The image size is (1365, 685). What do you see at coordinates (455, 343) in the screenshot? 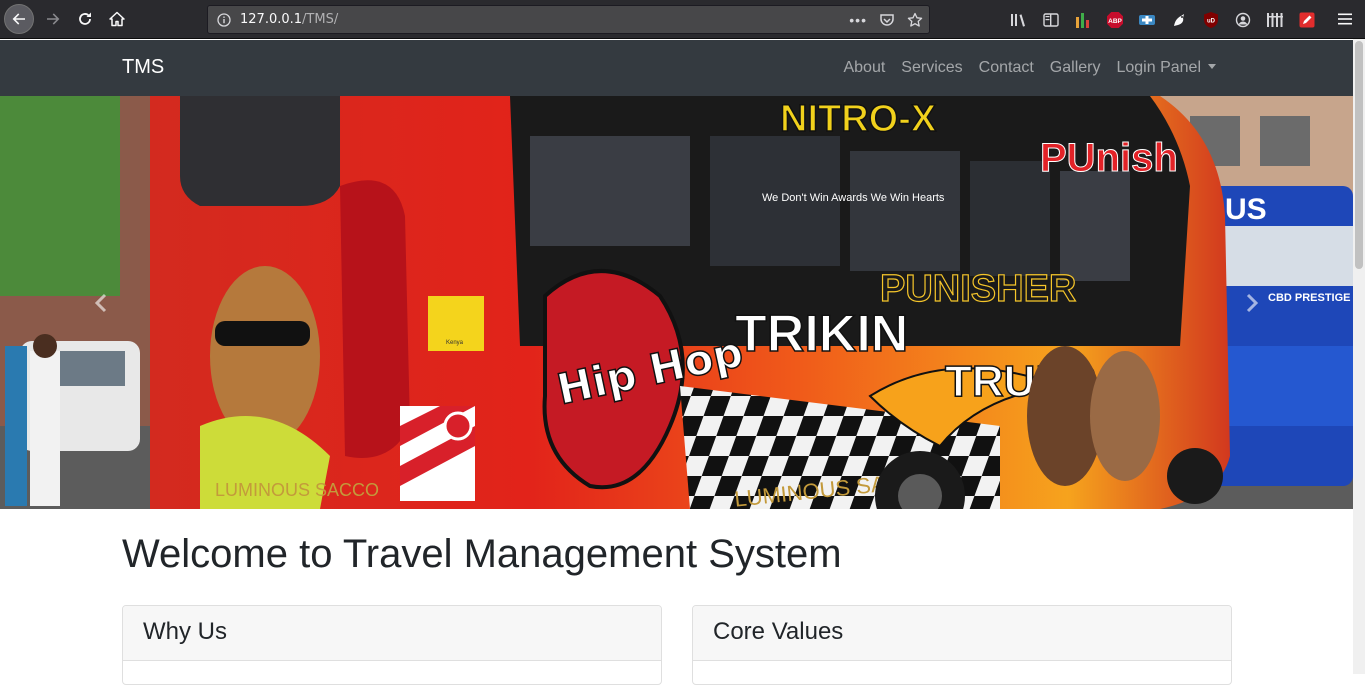
I see `svg-text: Kenya` at bounding box center [455, 343].